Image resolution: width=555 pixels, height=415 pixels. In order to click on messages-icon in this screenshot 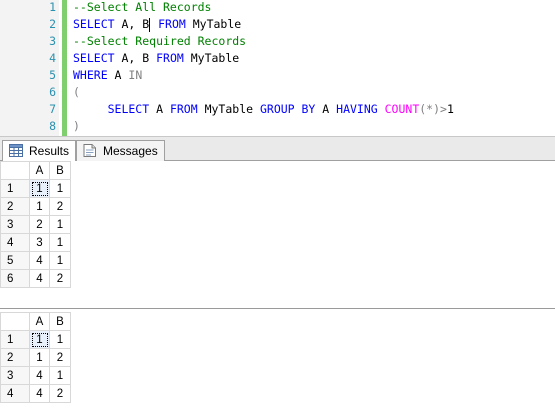, I will do `click(89, 150)`.